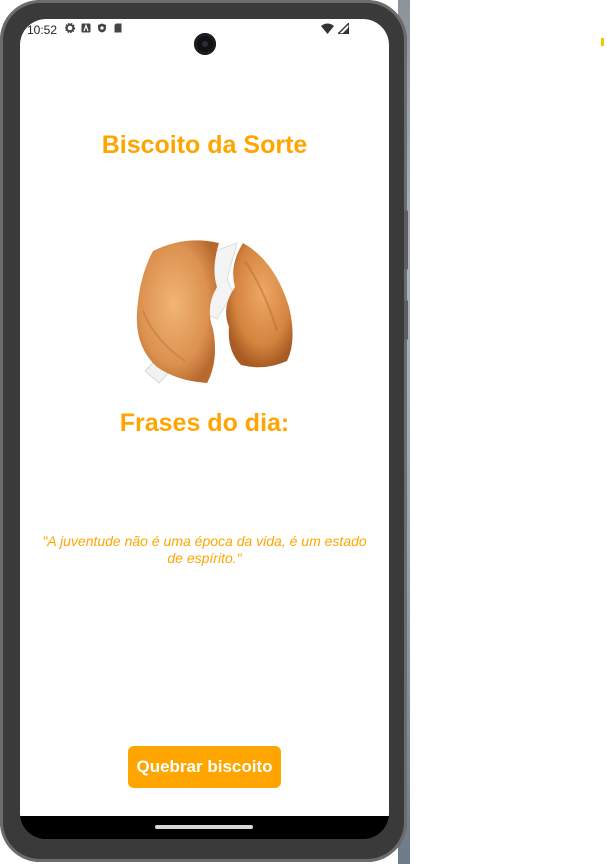 This screenshot has height=864, width=607. What do you see at coordinates (102, 28) in the screenshot?
I see `shield-icon` at bounding box center [102, 28].